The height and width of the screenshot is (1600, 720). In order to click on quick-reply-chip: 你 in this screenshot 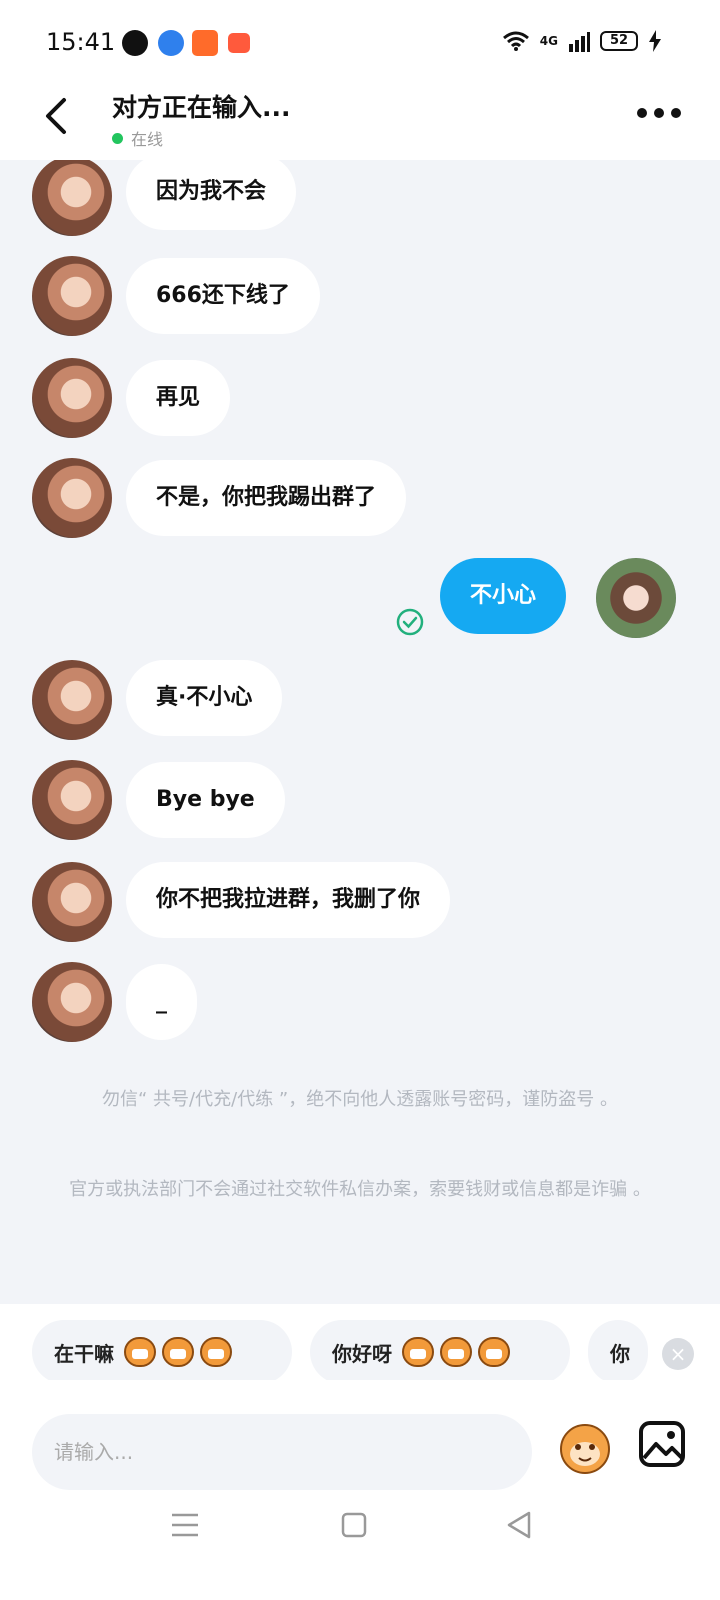, I will do `click(618, 1352)`.